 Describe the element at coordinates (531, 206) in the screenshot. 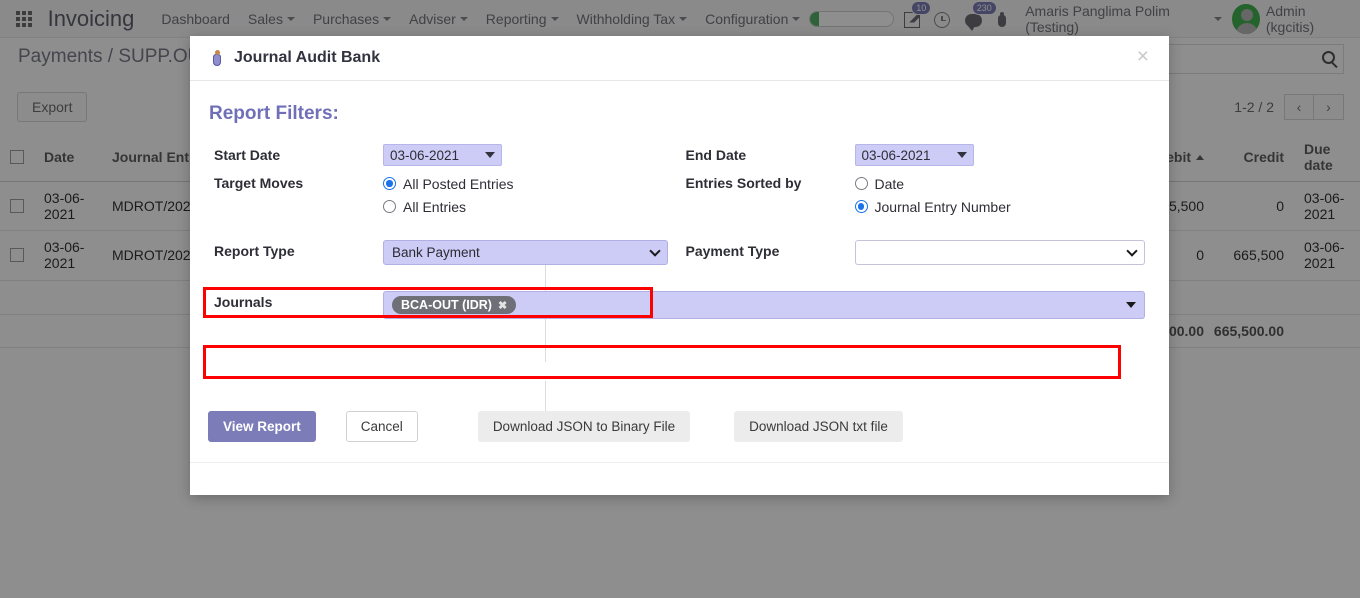

I see `radio-all-entries: All Entries` at that location.